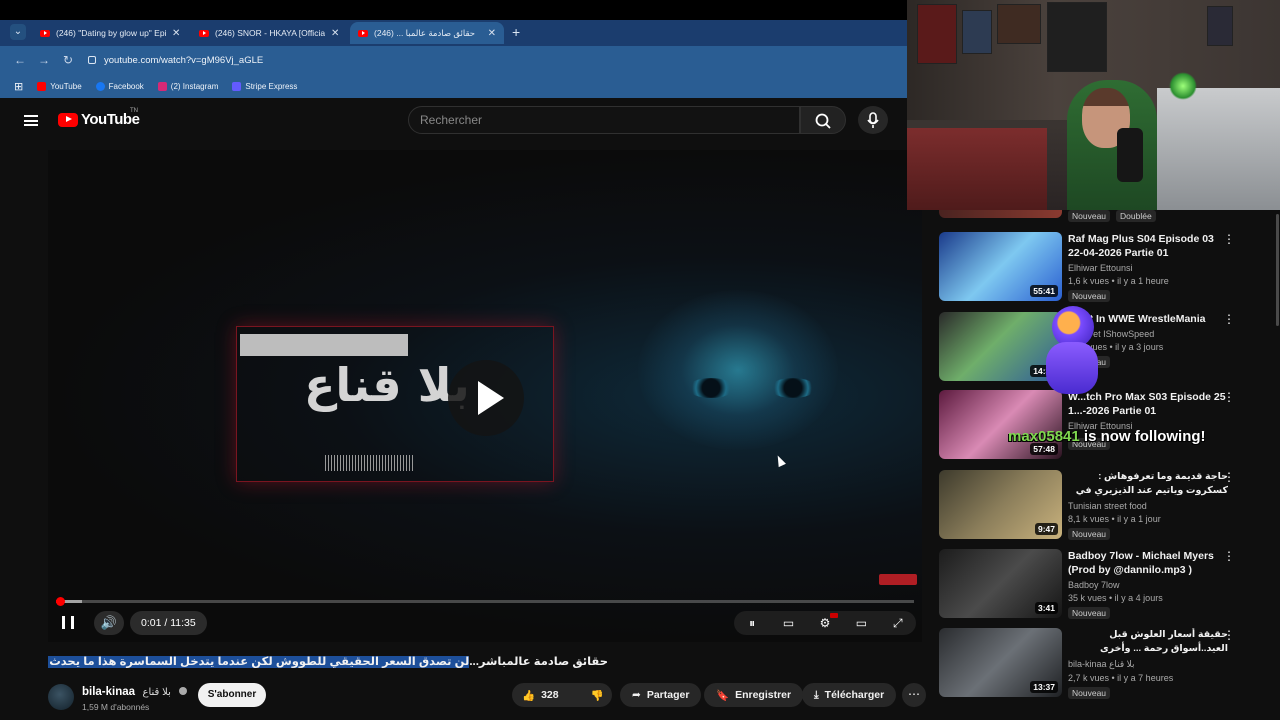  I want to click on reload-icon: ↻, so click(68, 60).